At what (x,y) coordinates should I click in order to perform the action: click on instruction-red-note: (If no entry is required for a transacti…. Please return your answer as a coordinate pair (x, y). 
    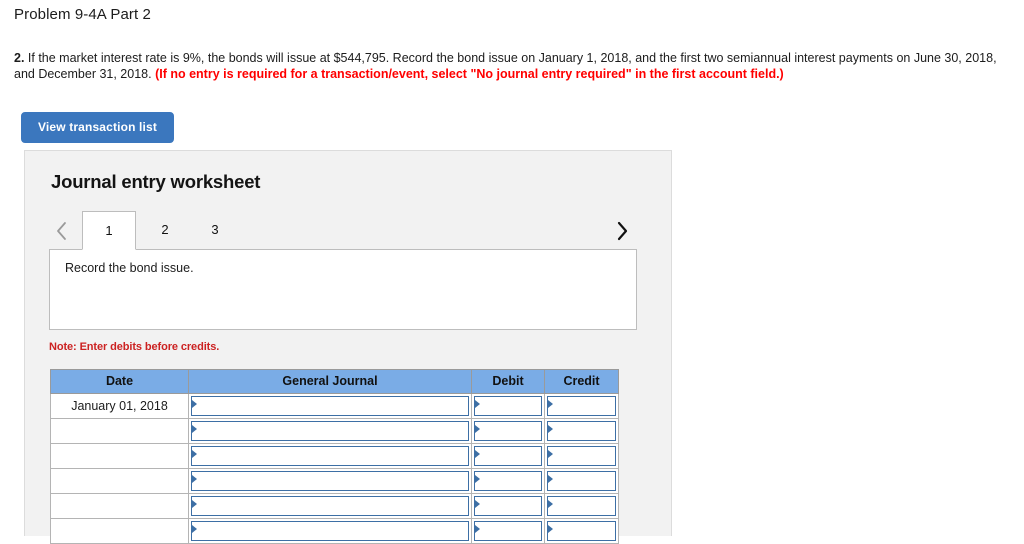
    Looking at the image, I should click on (469, 74).